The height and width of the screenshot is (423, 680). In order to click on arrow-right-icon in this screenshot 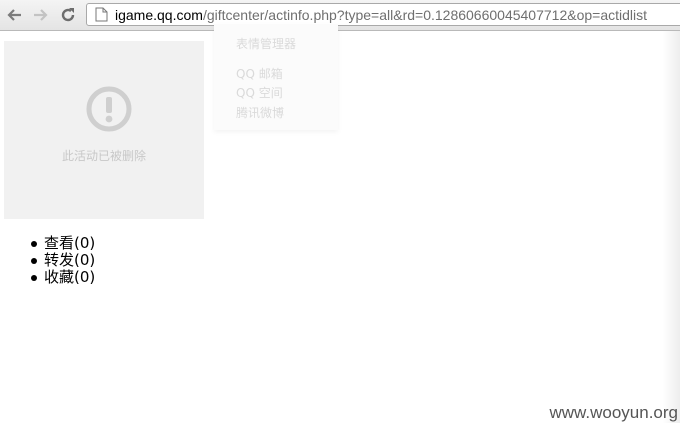, I will do `click(41, 15)`.